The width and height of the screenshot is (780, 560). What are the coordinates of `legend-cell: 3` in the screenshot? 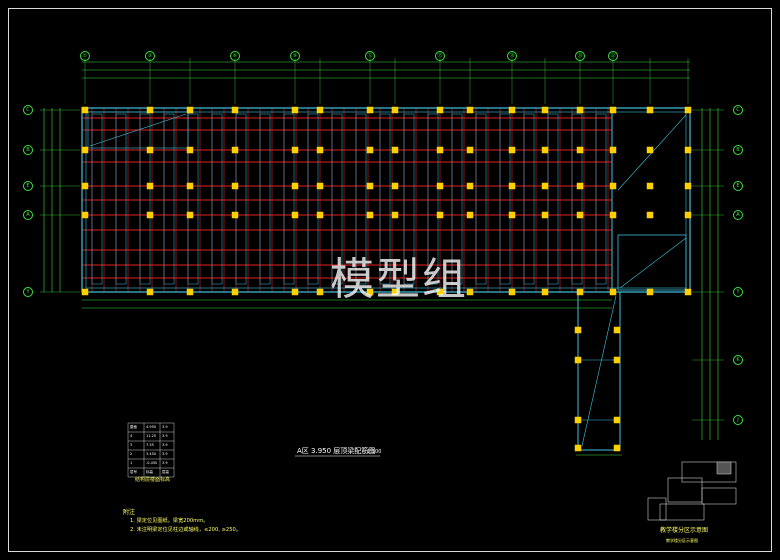 It's located at (131, 445).